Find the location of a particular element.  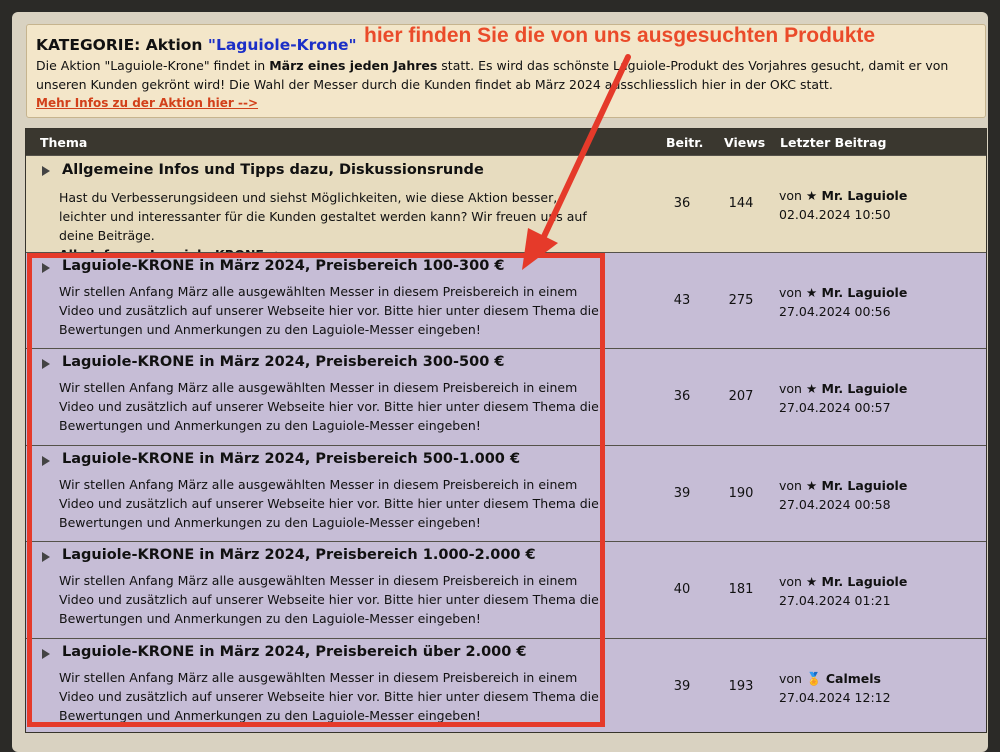

annotation-arrow-icon is located at coordinates (576, 162).